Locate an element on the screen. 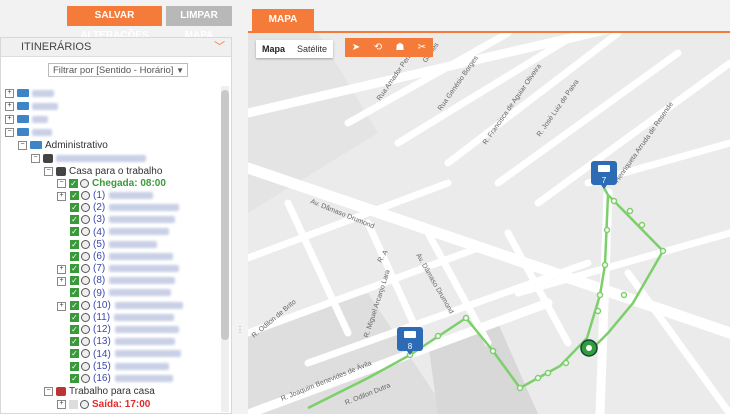 Image resolution: width=730 pixels, height=414 pixels. tab-map: MAPA is located at coordinates (283, 20).